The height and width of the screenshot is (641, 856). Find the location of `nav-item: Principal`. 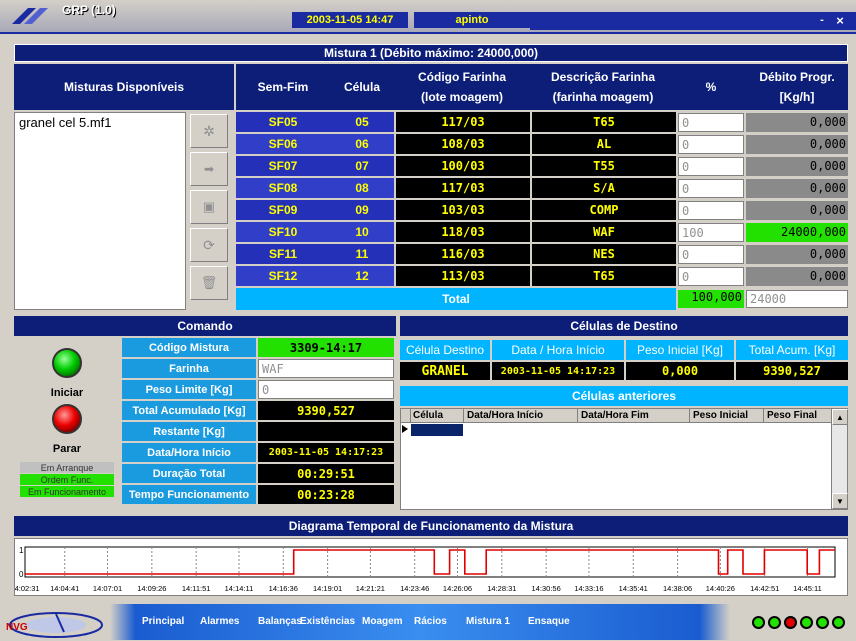

nav-item: Principal is located at coordinates (163, 621).